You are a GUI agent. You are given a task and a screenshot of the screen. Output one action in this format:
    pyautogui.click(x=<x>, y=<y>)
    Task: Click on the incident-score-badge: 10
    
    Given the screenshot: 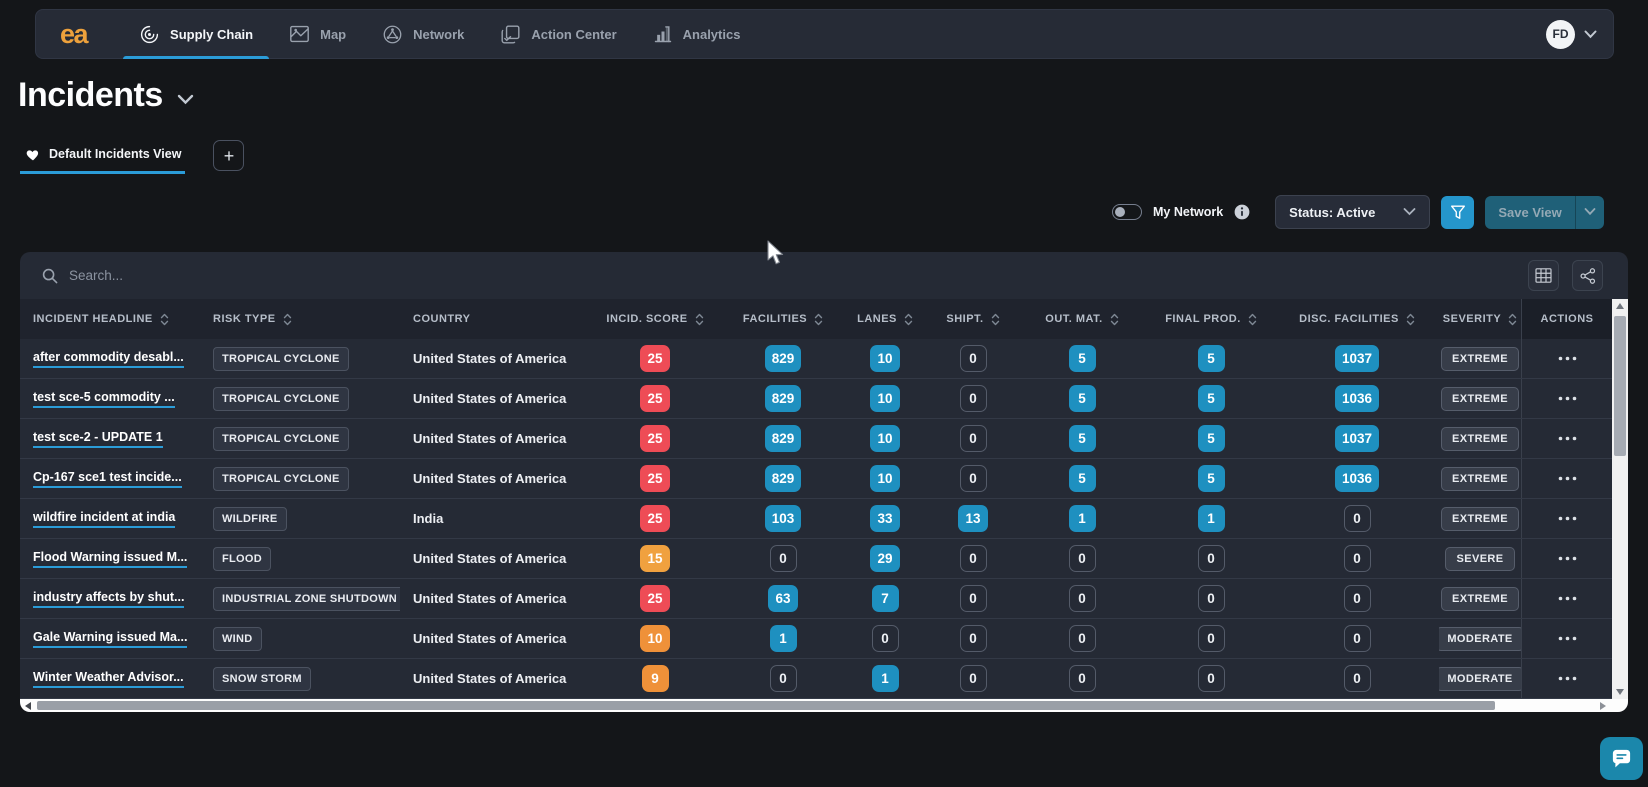 What is the action you would take?
    pyautogui.click(x=655, y=638)
    